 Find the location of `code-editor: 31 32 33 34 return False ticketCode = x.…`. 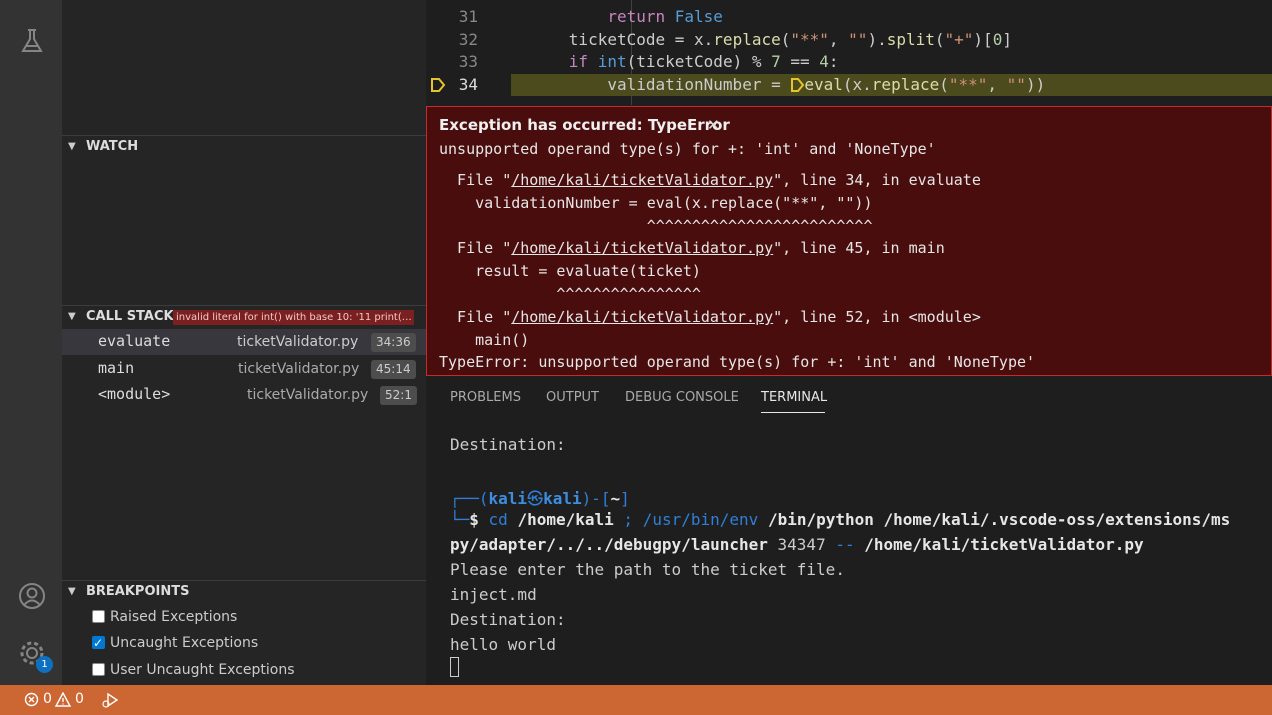

code-editor: 31 32 33 34 return False ticketCode = x.… is located at coordinates (849, 52).